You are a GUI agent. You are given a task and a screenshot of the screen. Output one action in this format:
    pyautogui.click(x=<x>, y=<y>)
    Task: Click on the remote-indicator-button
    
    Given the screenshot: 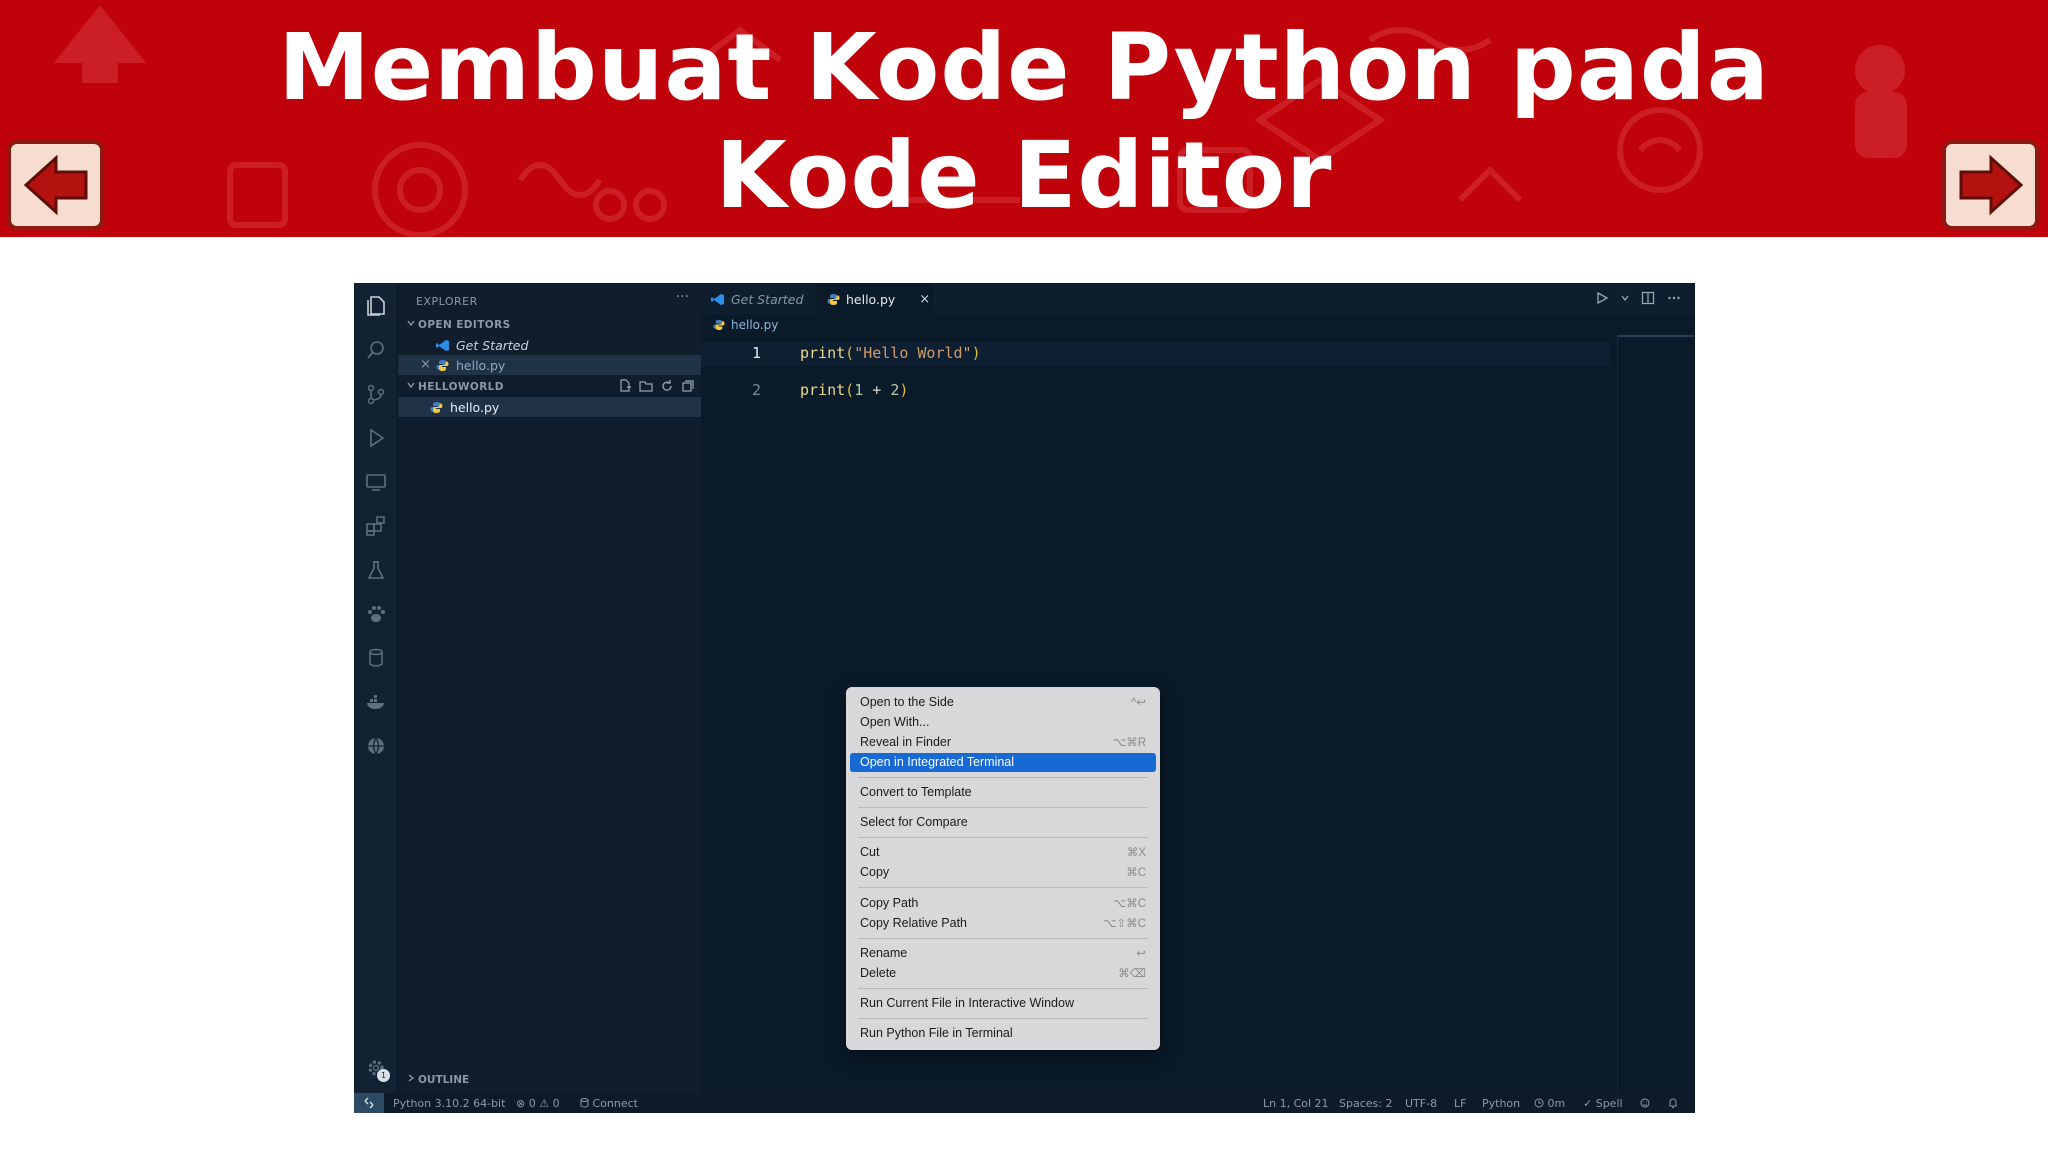 What is the action you would take?
    pyautogui.click(x=369, y=1103)
    